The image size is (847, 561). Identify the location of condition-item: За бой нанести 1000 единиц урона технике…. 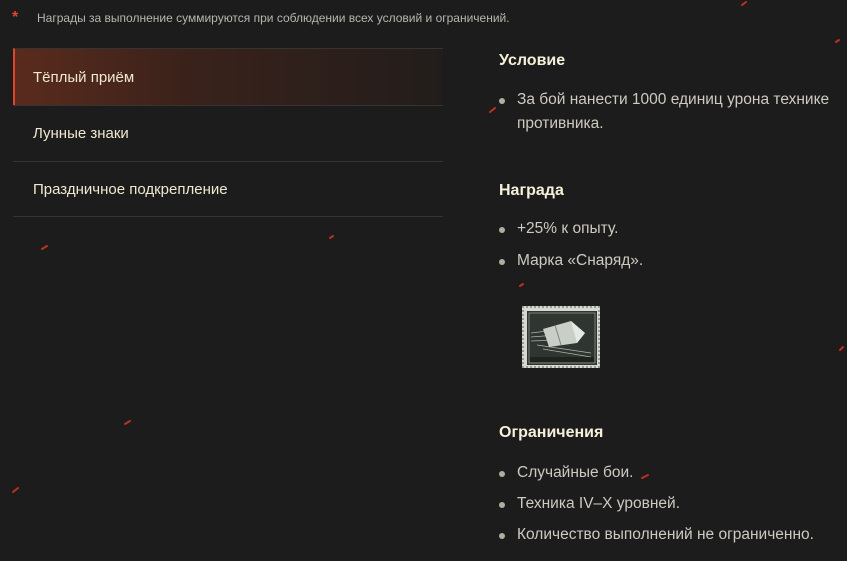
(673, 112).